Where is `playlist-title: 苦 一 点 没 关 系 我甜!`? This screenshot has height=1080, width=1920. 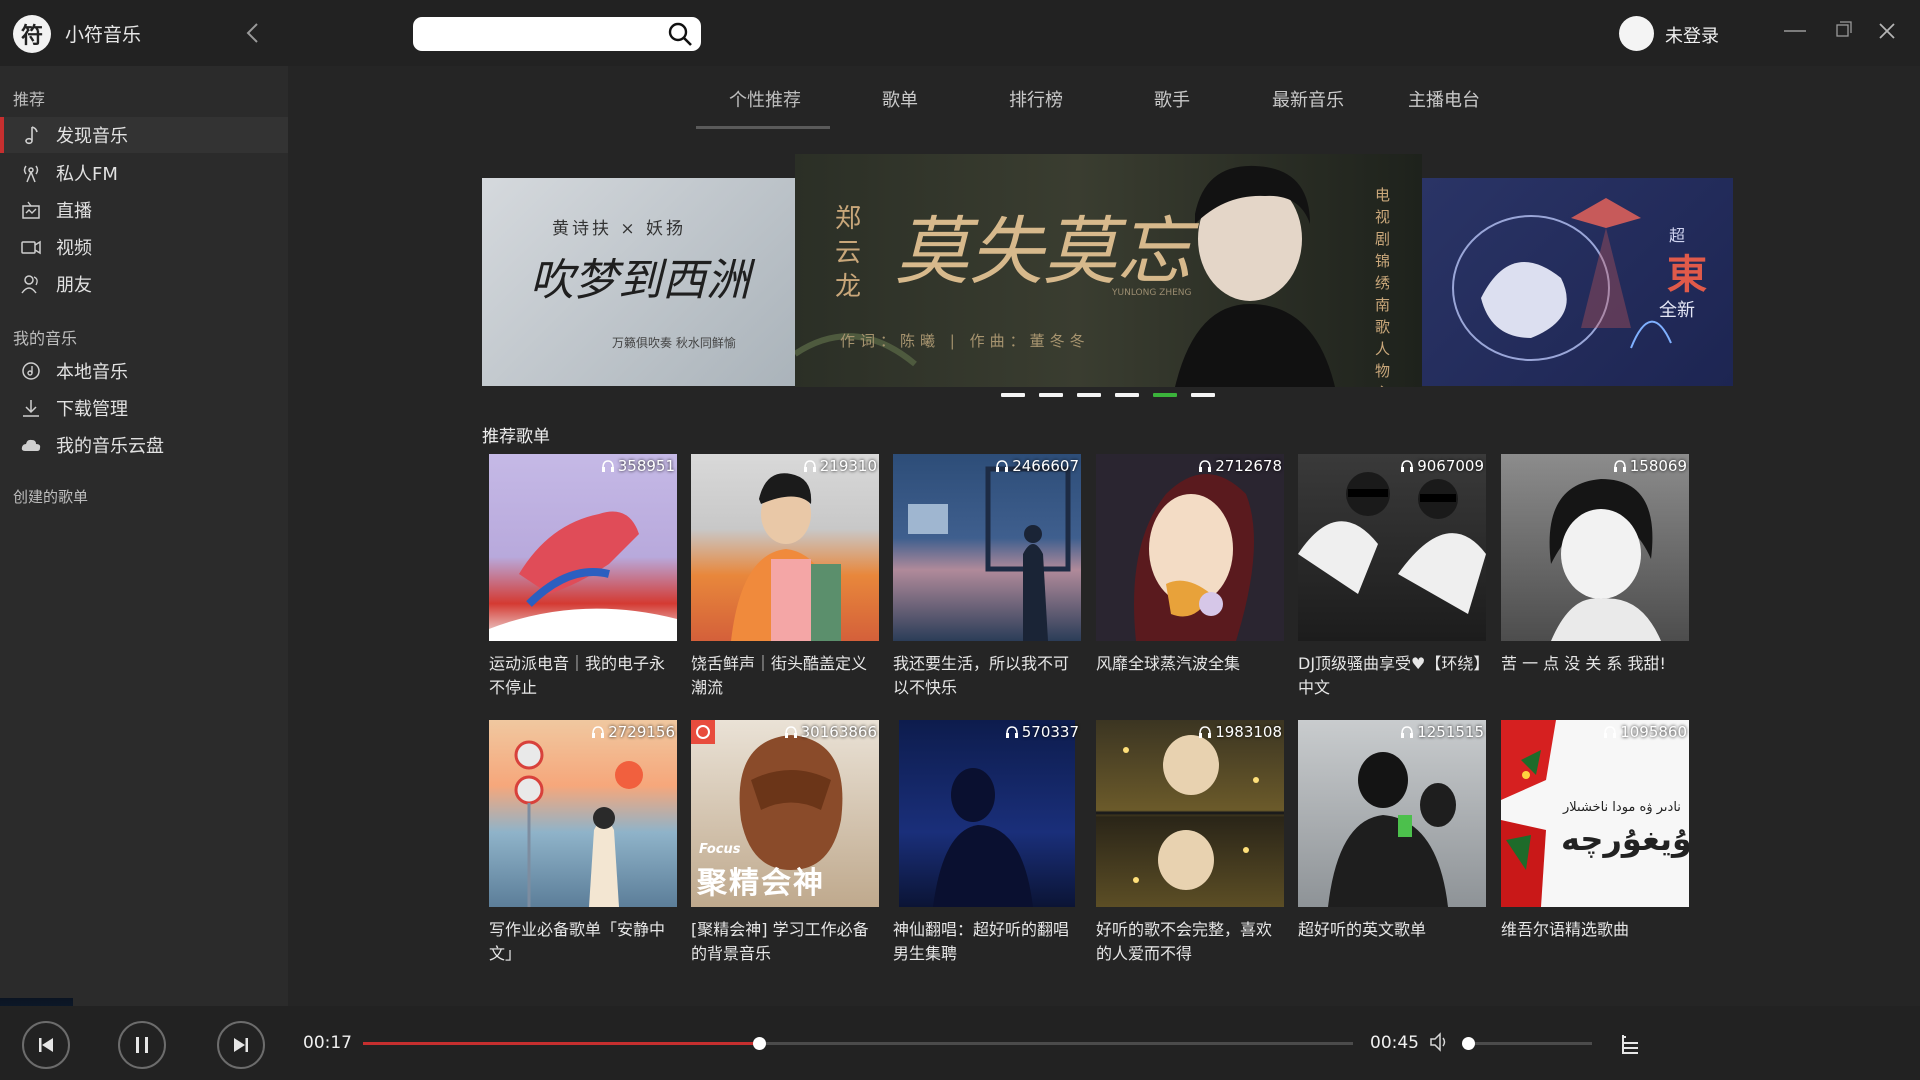
playlist-title: 苦 一 点 没 关 系 我甜! is located at coordinates (1595, 677).